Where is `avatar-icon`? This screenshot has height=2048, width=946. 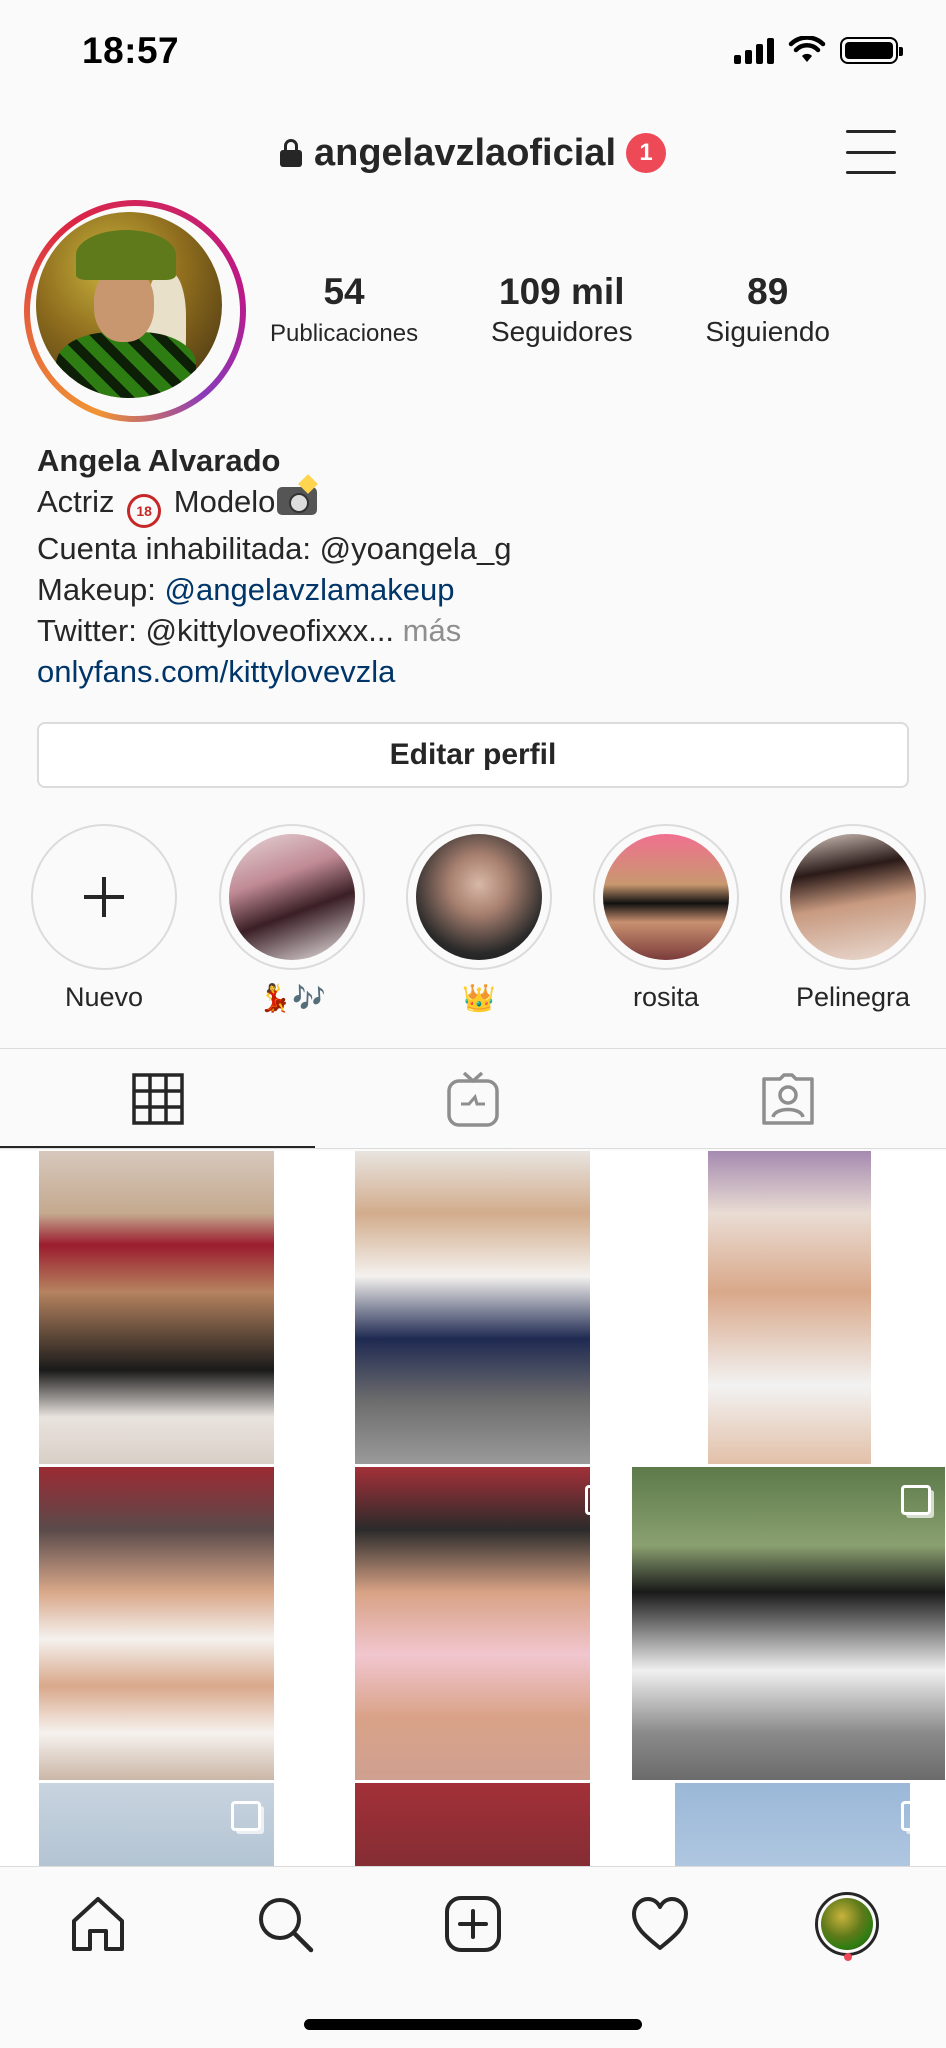 avatar-icon is located at coordinates (847, 1924).